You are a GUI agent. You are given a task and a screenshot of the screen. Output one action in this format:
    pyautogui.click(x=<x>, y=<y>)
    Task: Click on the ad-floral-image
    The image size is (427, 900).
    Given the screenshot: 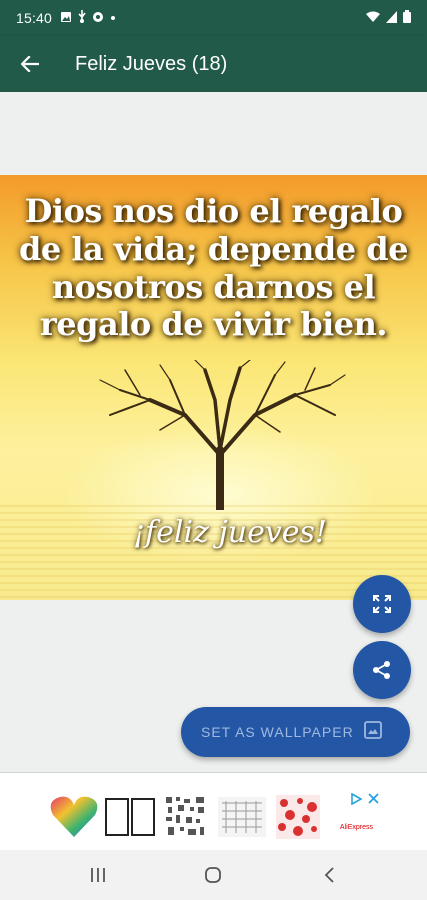 What is the action you would take?
    pyautogui.click(x=298, y=817)
    